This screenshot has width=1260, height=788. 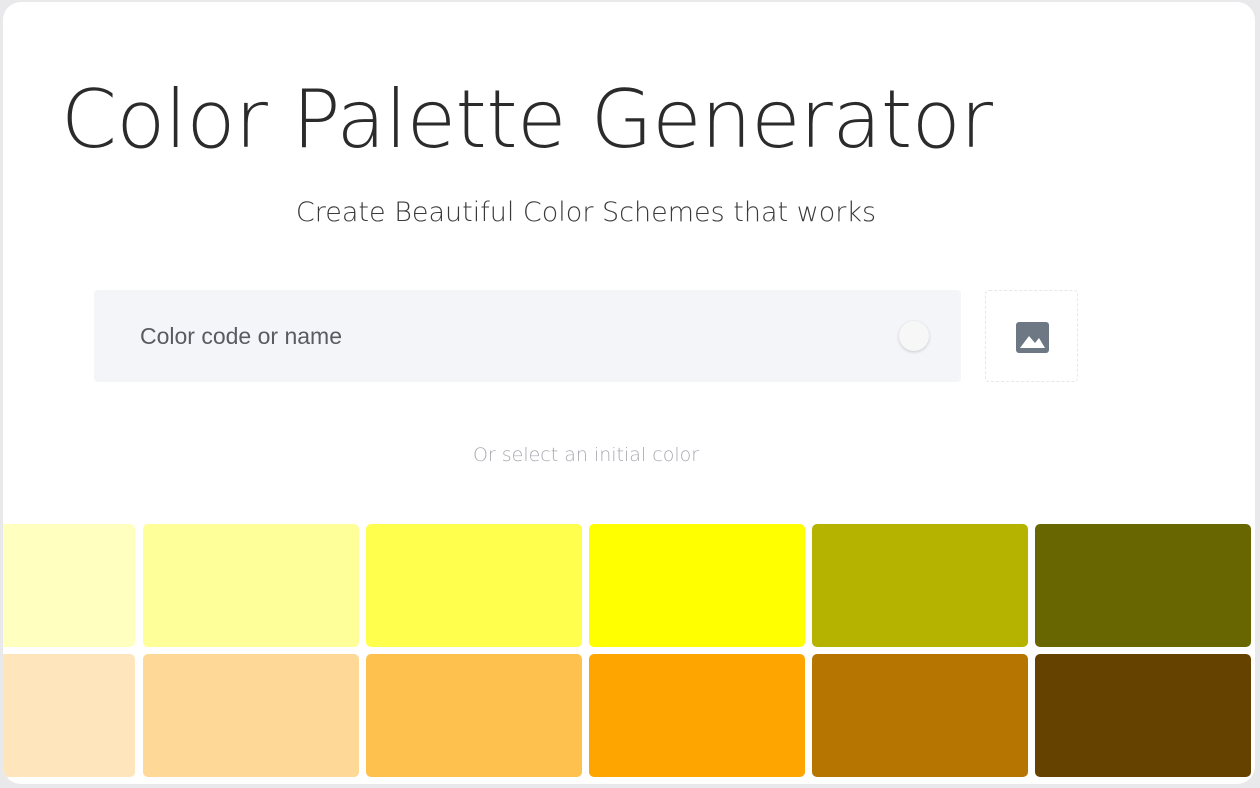 What do you see at coordinates (510, 336) in the screenshot?
I see `color-search-input` at bounding box center [510, 336].